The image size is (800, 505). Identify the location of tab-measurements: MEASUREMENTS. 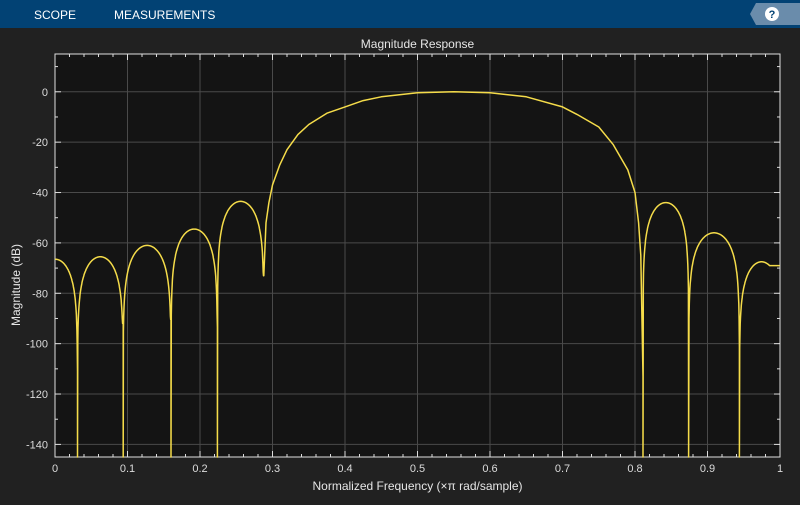
(164, 15).